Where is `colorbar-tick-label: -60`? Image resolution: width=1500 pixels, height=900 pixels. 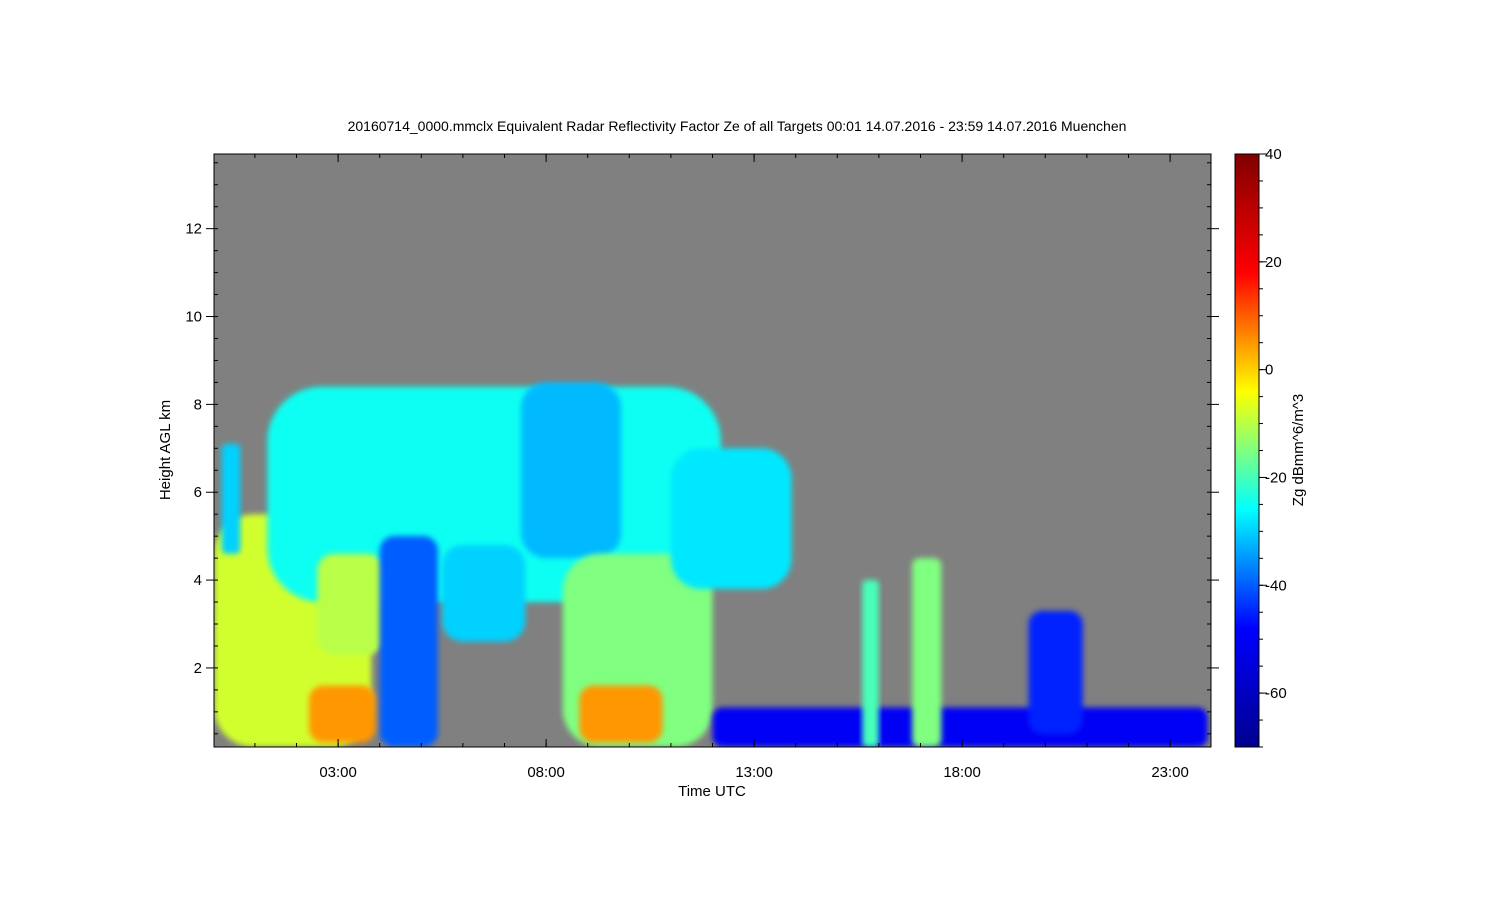 colorbar-tick-label: -60 is located at coordinates (1276, 693).